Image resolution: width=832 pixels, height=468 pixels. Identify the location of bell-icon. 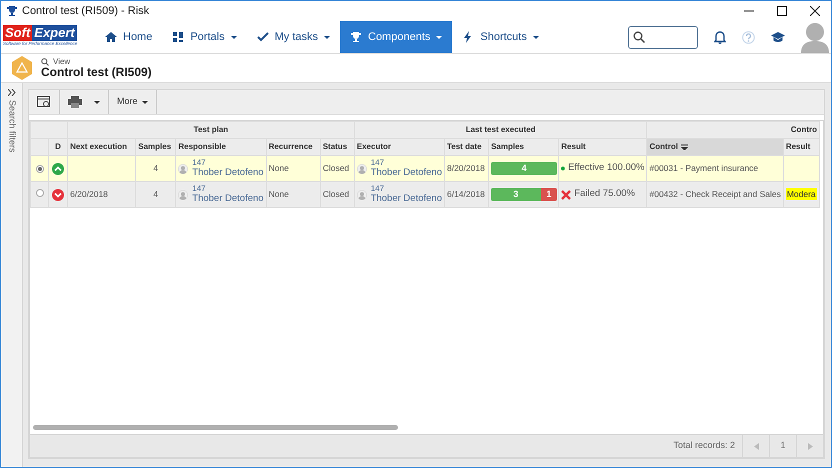
(720, 37).